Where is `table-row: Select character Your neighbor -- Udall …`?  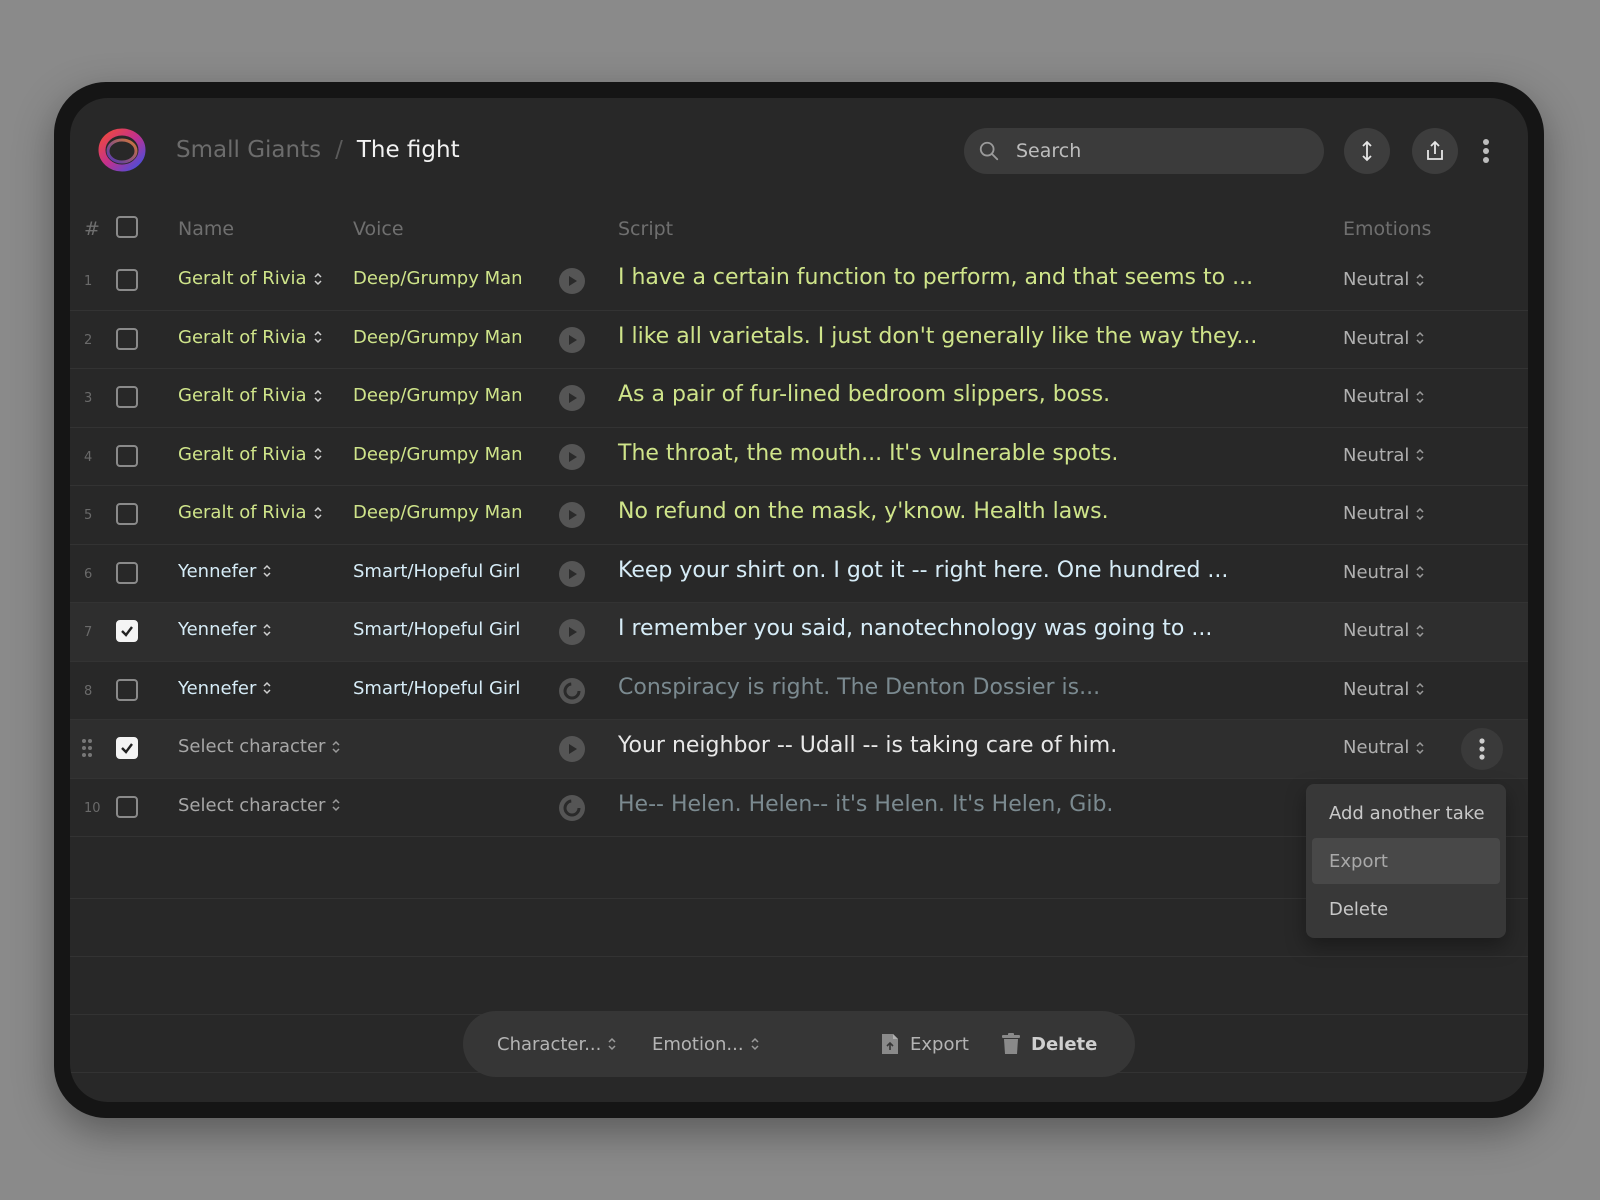
table-row: Select character Your neighbor -- Udall … is located at coordinates (799, 749).